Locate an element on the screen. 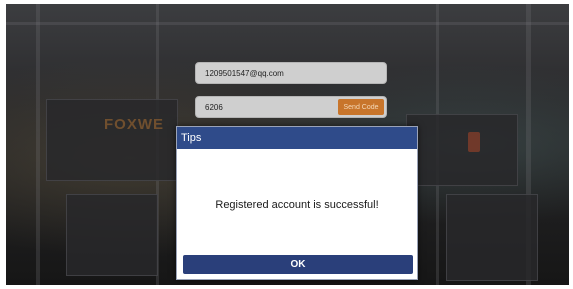 The width and height of the screenshot is (573, 289). email-value: 1209501547@qq.com is located at coordinates (244, 73).